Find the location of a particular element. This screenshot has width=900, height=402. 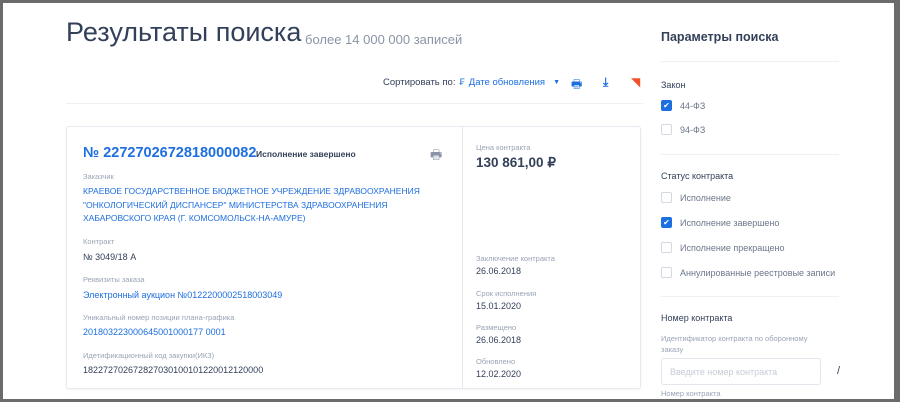

sort-control: Сортировать по: ₣ Дате обновления ▼ is located at coordinates (471, 82).